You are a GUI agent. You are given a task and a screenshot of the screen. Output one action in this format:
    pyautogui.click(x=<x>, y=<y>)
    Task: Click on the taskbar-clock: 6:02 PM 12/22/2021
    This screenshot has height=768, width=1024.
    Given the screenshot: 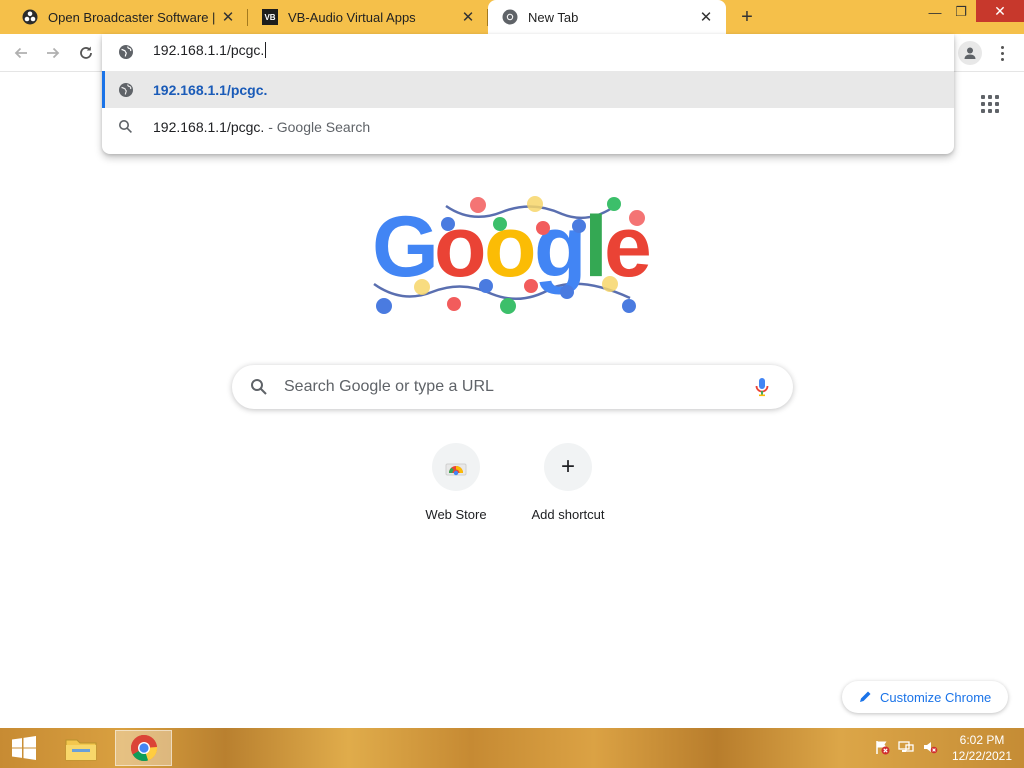 What is the action you would take?
    pyautogui.click(x=982, y=748)
    